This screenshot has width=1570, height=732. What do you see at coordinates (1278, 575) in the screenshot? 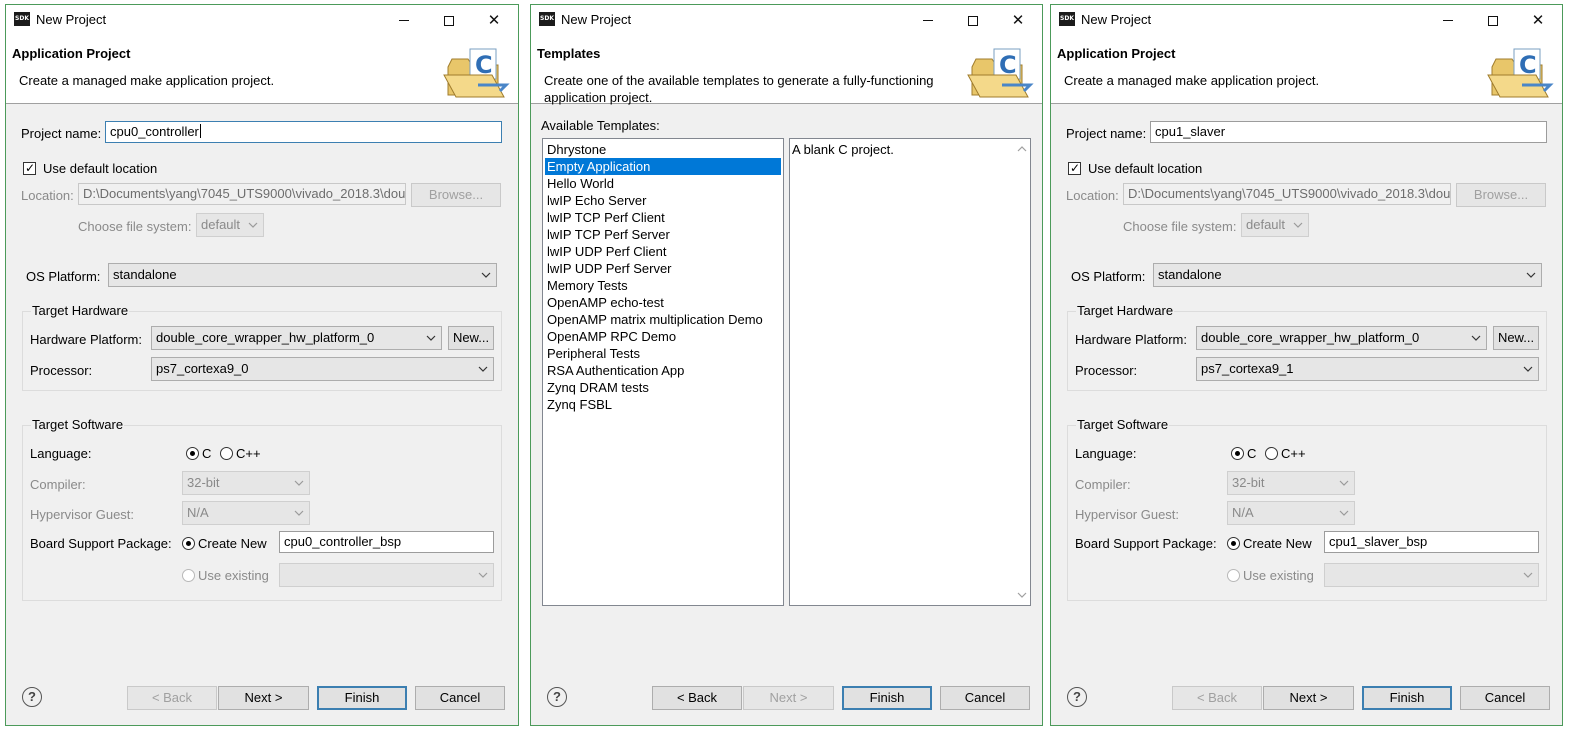
I see `bsp-use-existing-label: Use existing` at bounding box center [1278, 575].